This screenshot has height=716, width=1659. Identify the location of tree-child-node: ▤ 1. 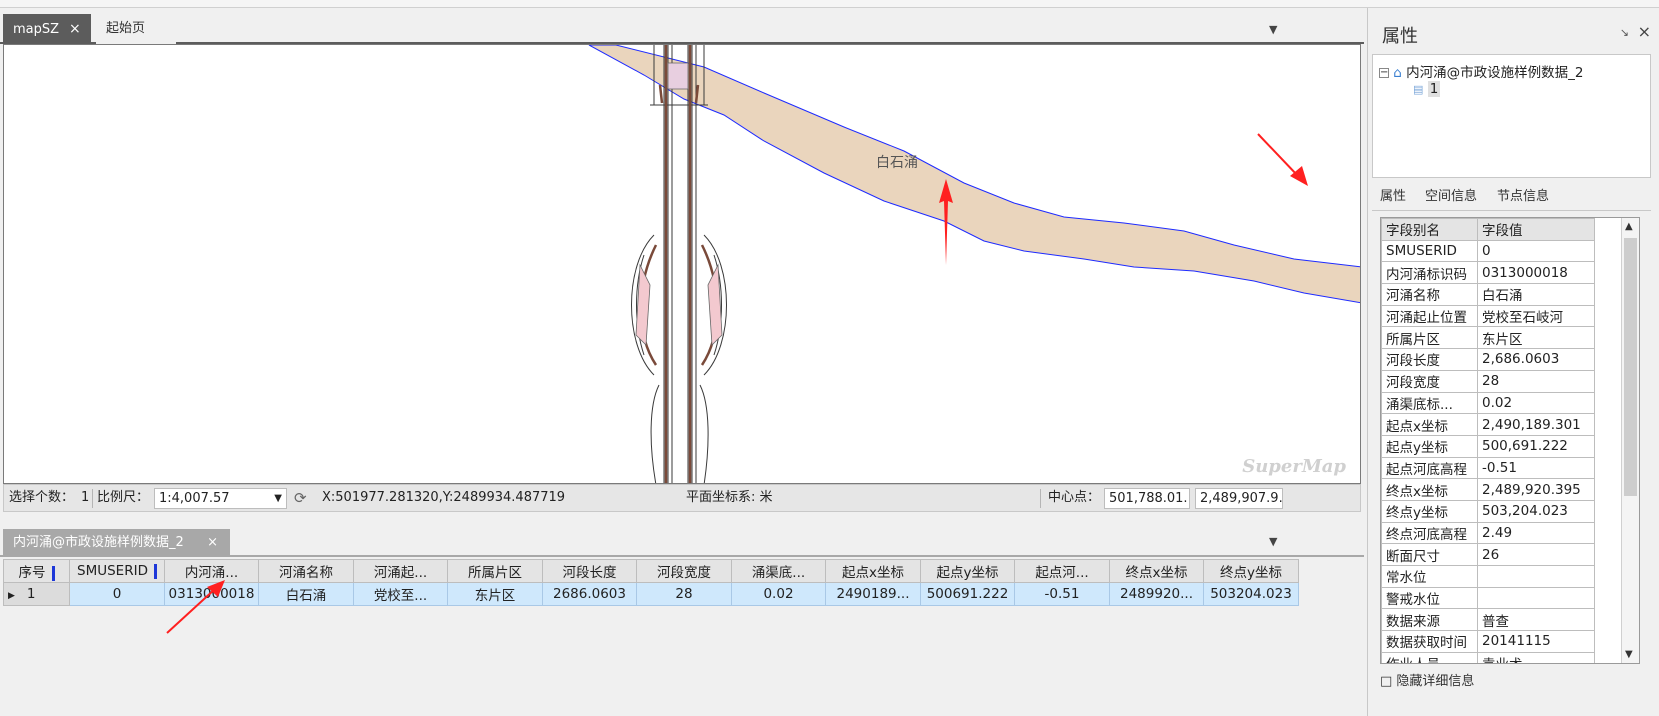
(1427, 89).